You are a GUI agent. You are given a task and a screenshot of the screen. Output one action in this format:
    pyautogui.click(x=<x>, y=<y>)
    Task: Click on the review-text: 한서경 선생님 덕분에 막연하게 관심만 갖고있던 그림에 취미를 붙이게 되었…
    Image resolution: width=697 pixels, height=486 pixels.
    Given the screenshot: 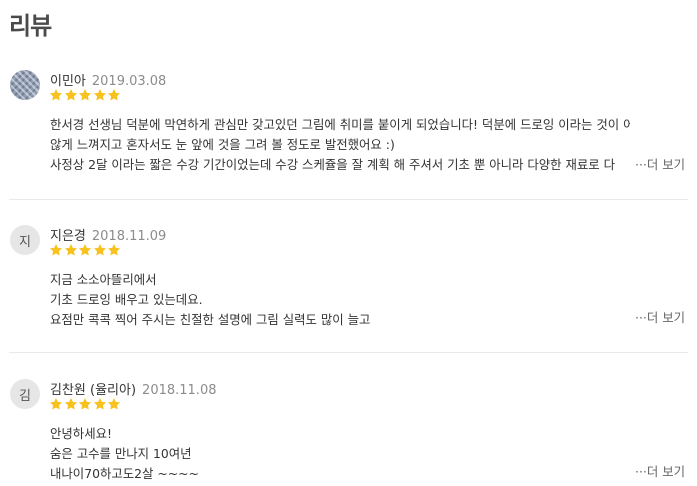 What is the action you would take?
    pyautogui.click(x=340, y=145)
    